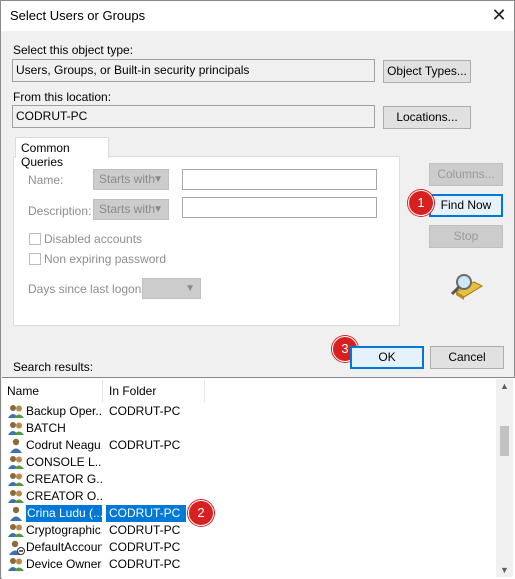 This screenshot has height=579, width=515. I want to click on row-name: BATCH, so click(46, 428).